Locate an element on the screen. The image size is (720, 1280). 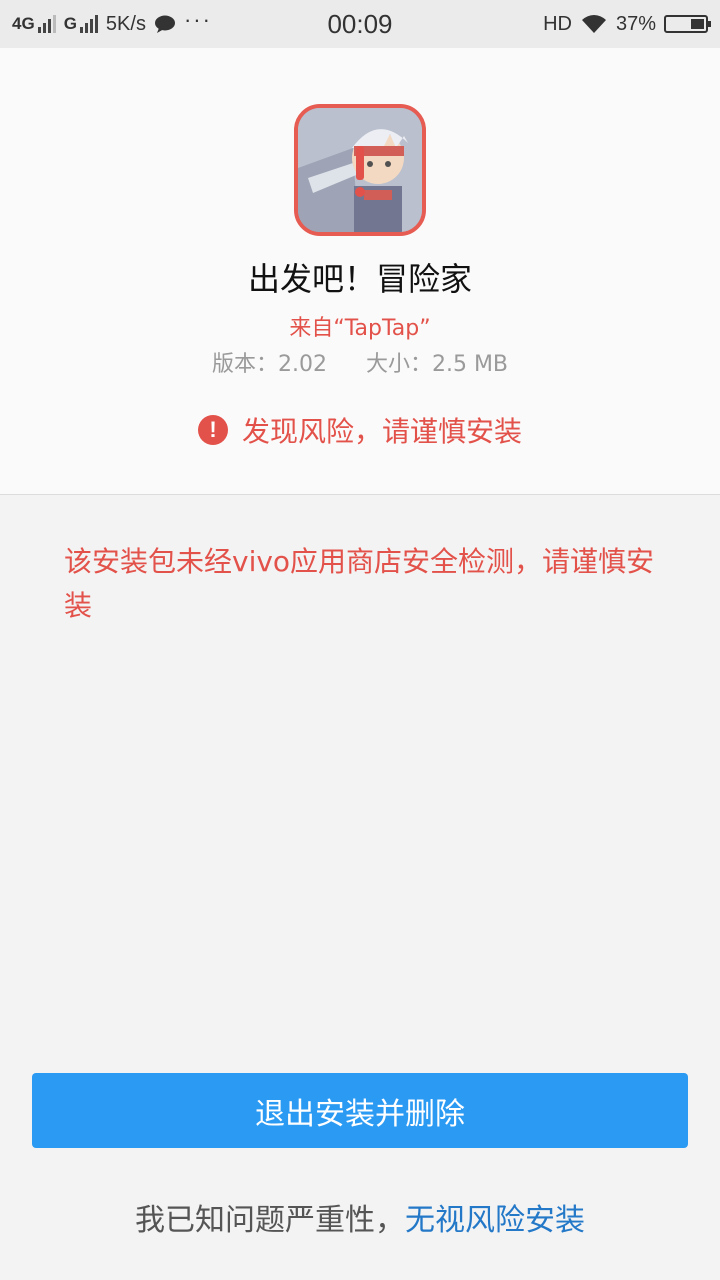
risk-notice: ! 发现风险，请谨慎安装 is located at coordinates (360, 430).